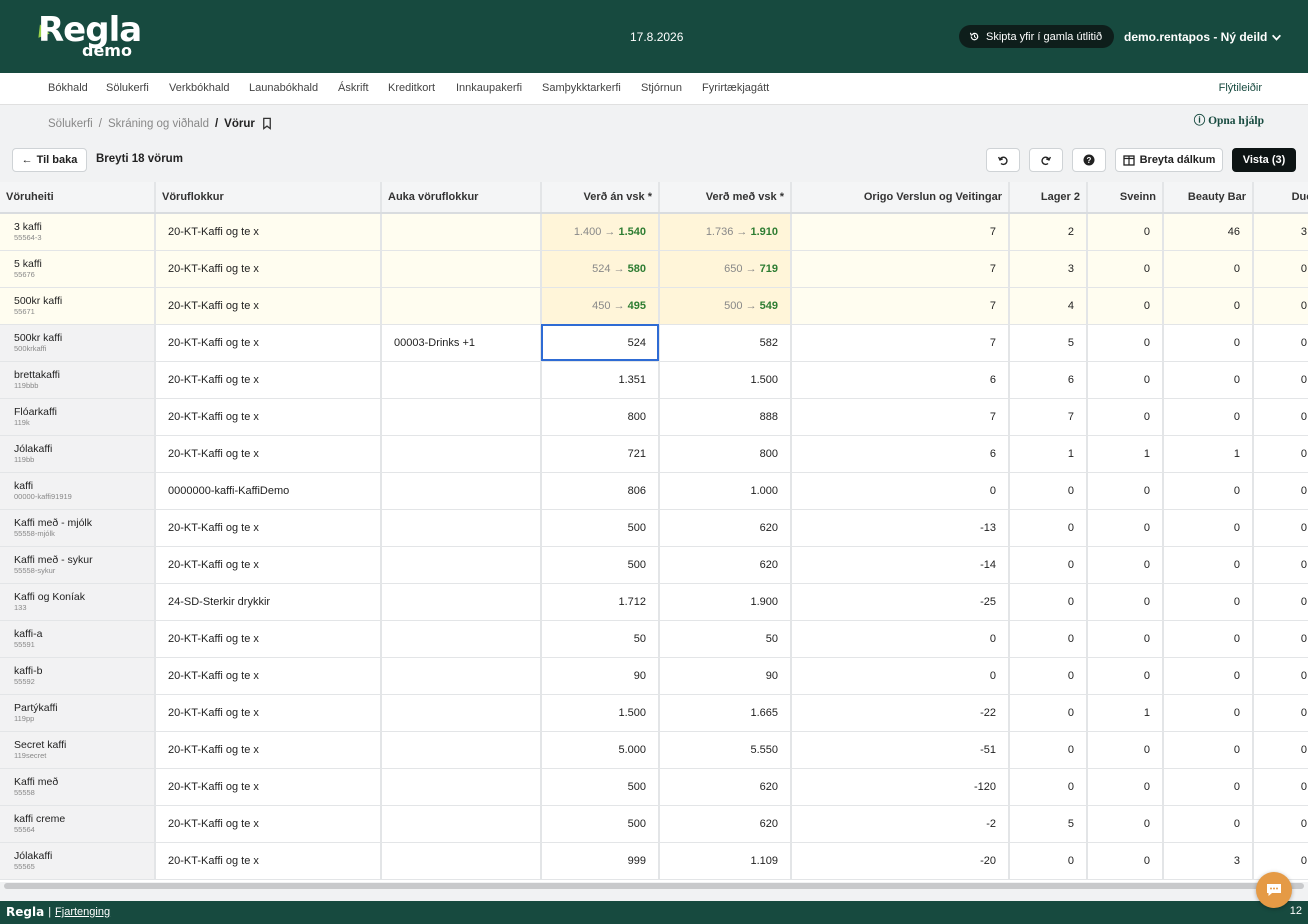 This screenshot has width=1308, height=924. Describe the element at coordinates (1037, 36) in the screenshot. I see `old-ui-button: Skipta yfir í gamla útlitið` at that location.